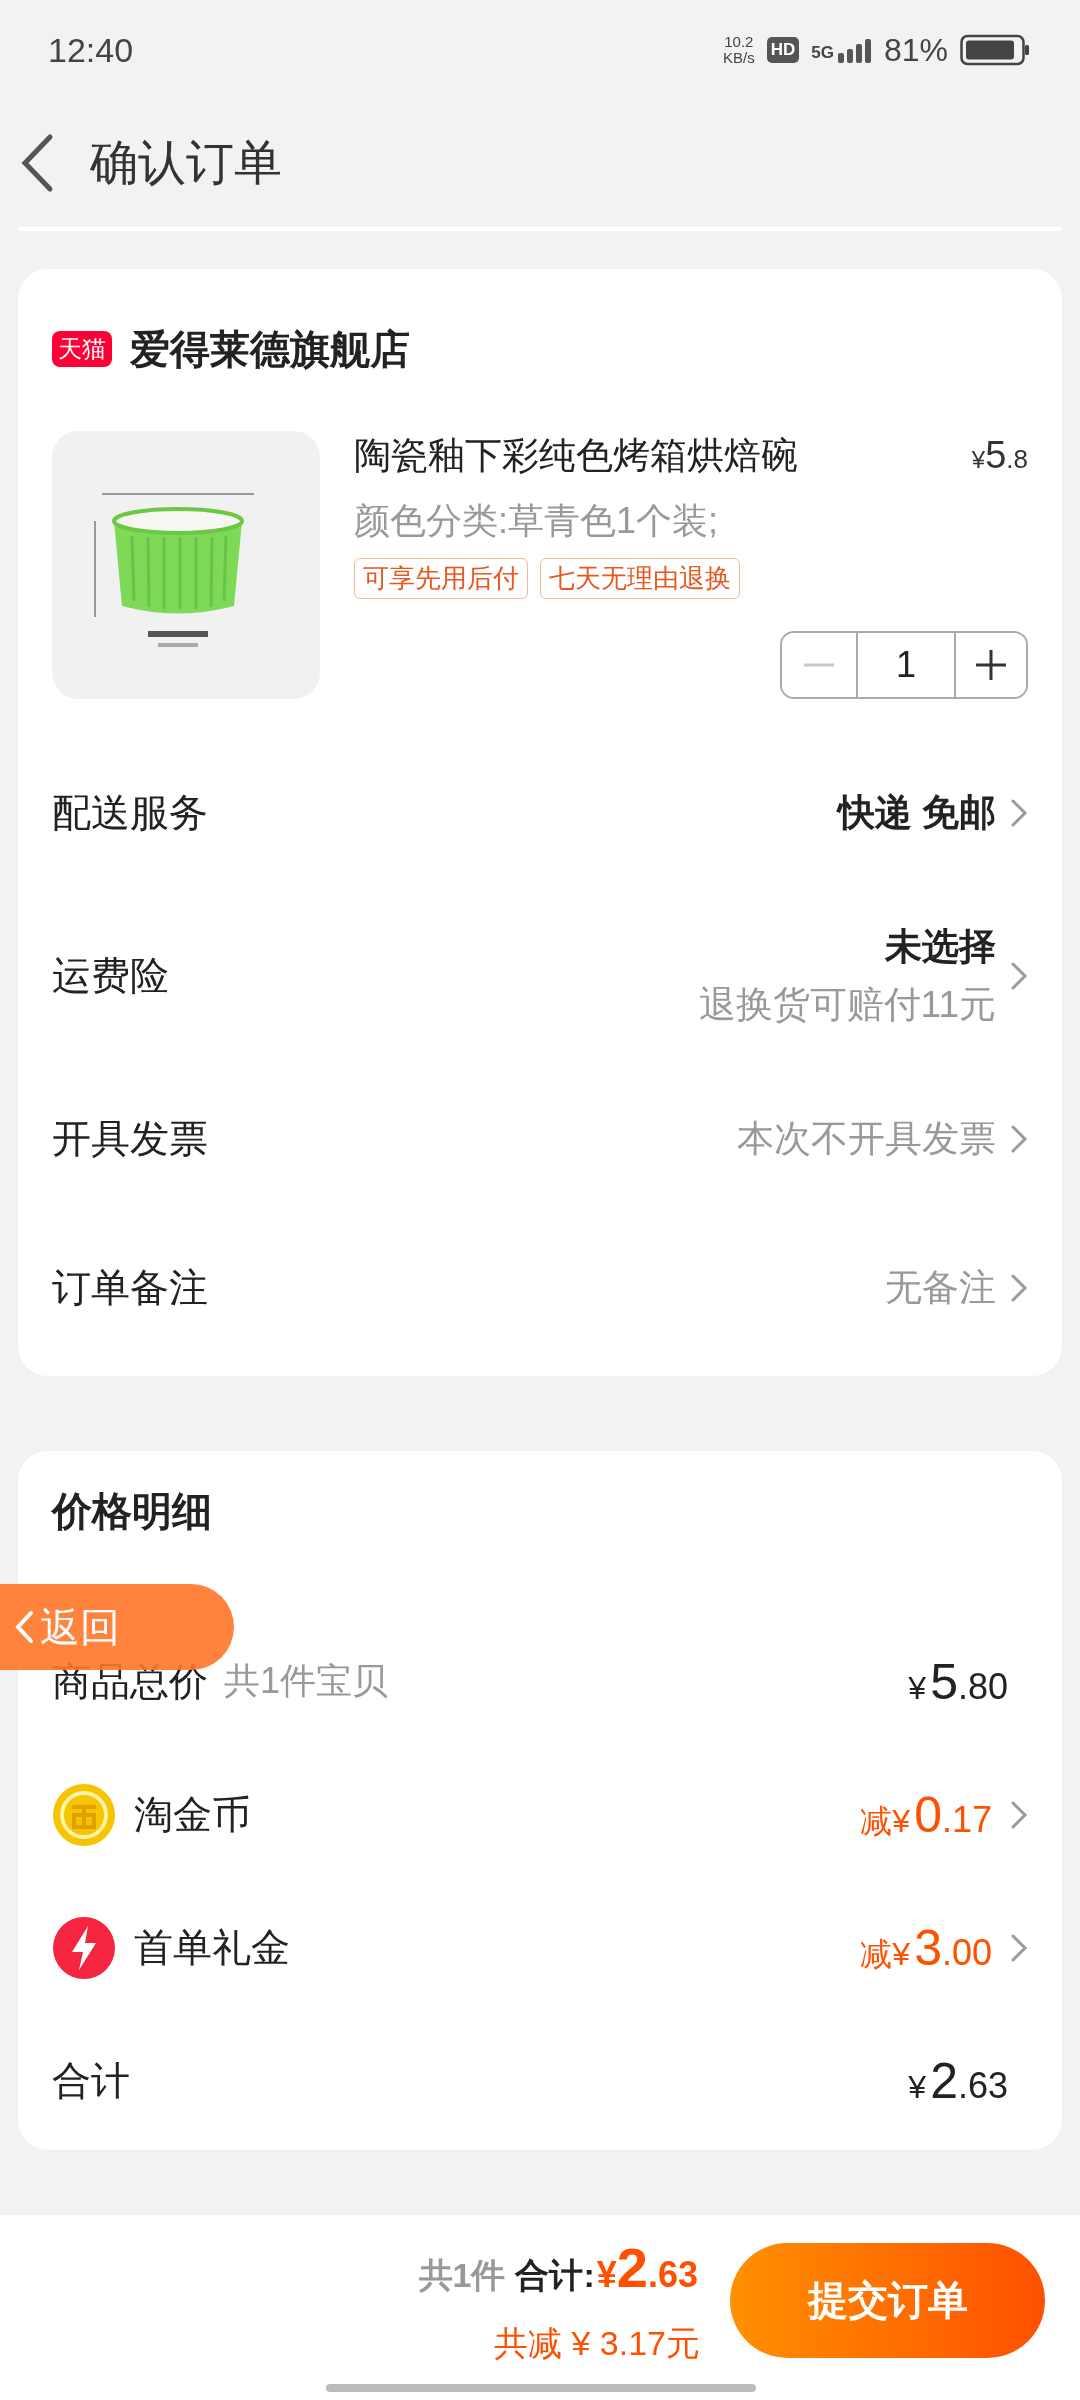 The height and width of the screenshot is (2400, 1080). Describe the element at coordinates (640, 578) in the screenshot. I see `service-tag: 七天无理由退换` at that location.